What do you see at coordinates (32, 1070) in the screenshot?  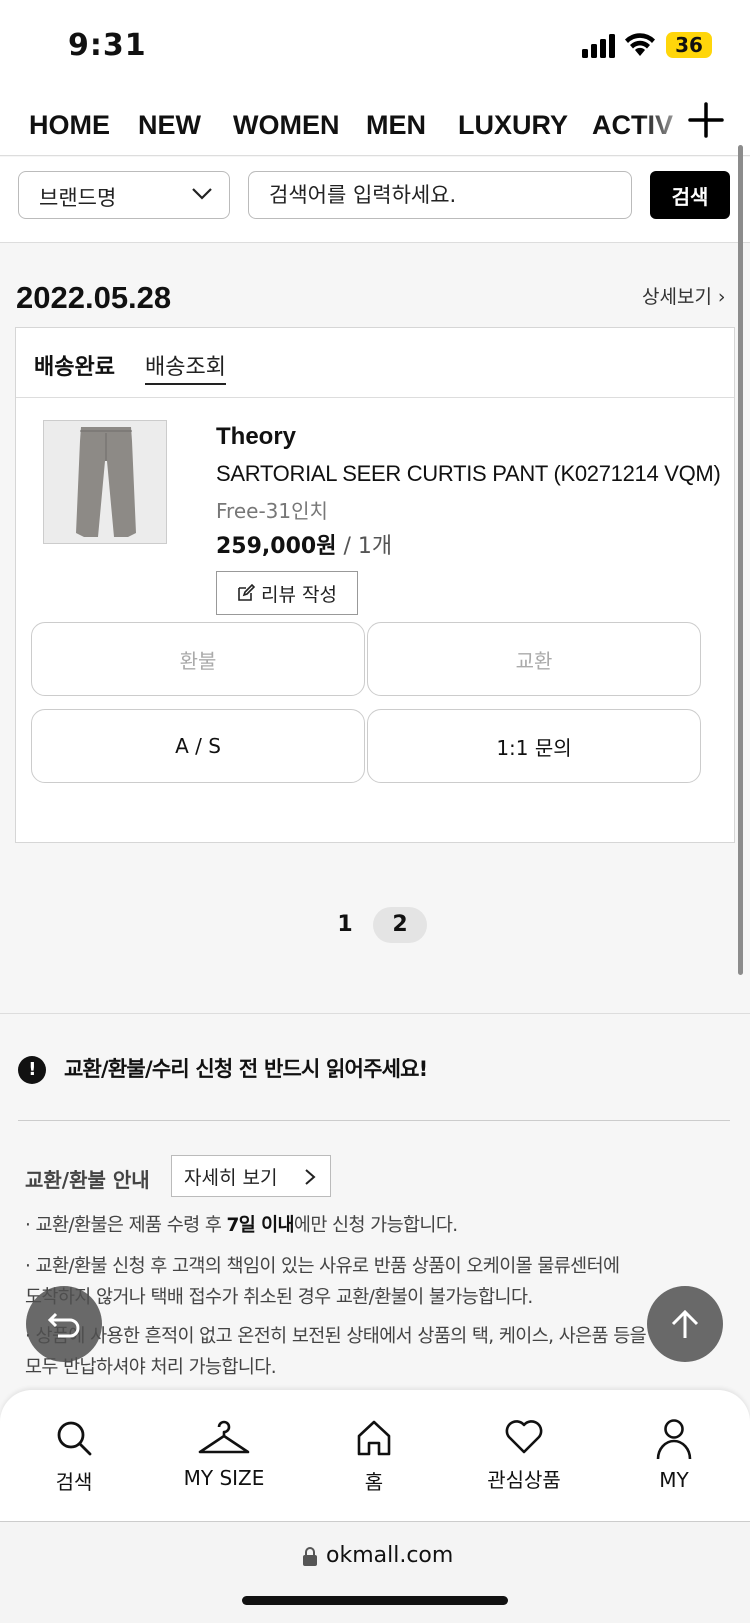 I see `exclamation-icon: !` at bounding box center [32, 1070].